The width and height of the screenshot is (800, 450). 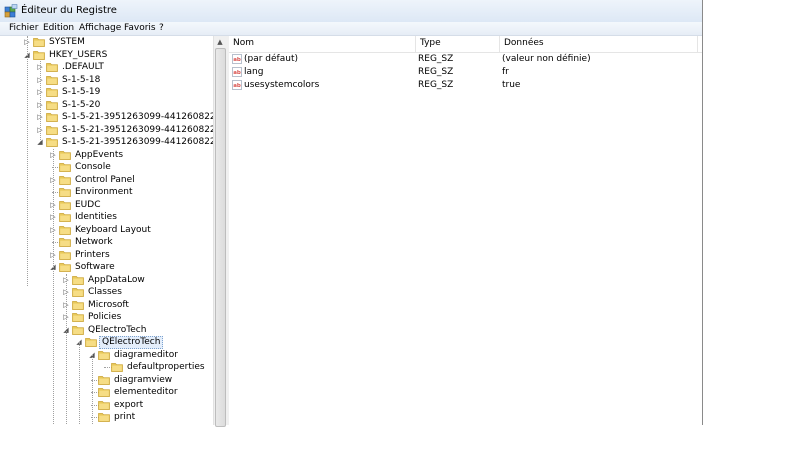 What do you see at coordinates (465, 59) in the screenshot?
I see `list-item: ab (par défaut) REG_SZ (valeur non définie)` at bounding box center [465, 59].